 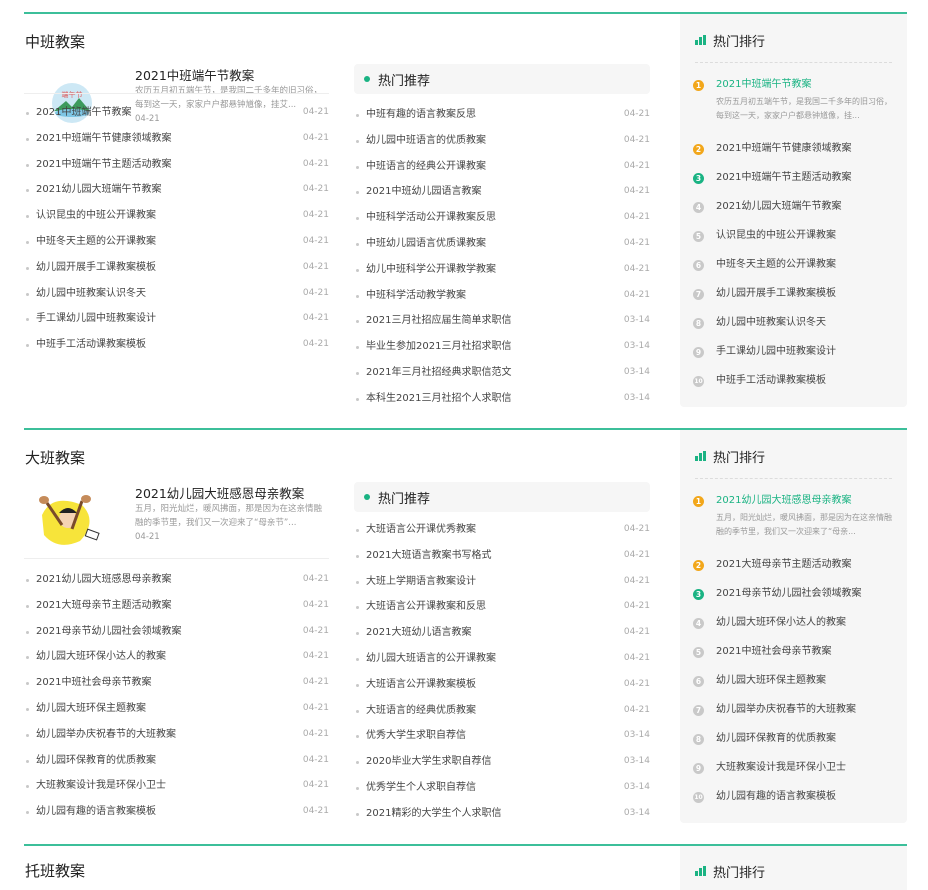 I want to click on item-title: 大班语言公开课优秀教案, so click(x=421, y=530).